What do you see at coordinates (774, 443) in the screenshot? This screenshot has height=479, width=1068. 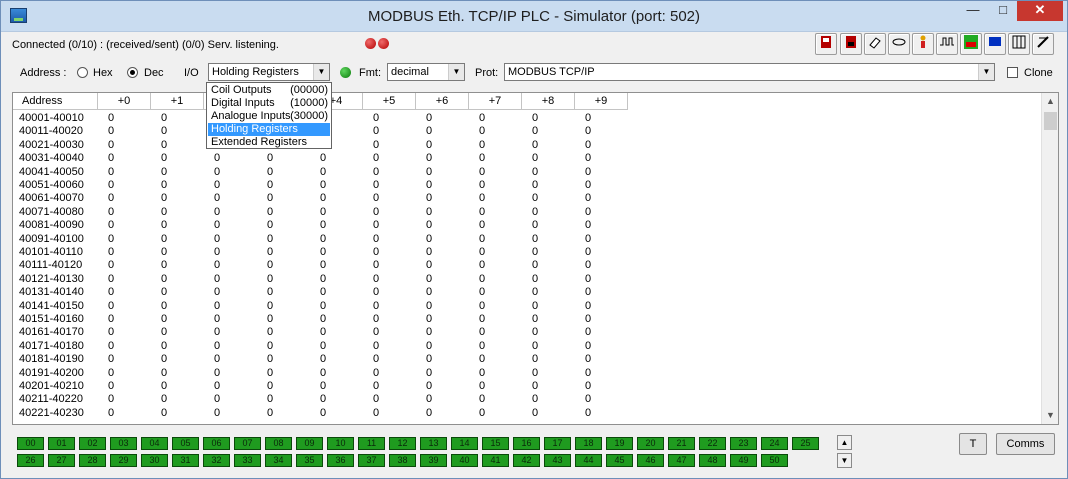 I see `channel-button: 24` at bounding box center [774, 443].